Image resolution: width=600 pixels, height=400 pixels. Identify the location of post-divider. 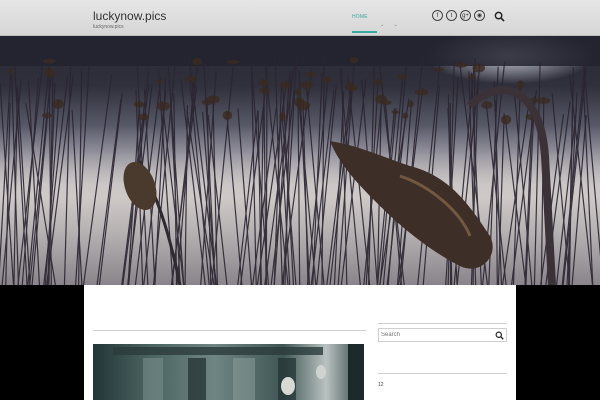
(229, 330).